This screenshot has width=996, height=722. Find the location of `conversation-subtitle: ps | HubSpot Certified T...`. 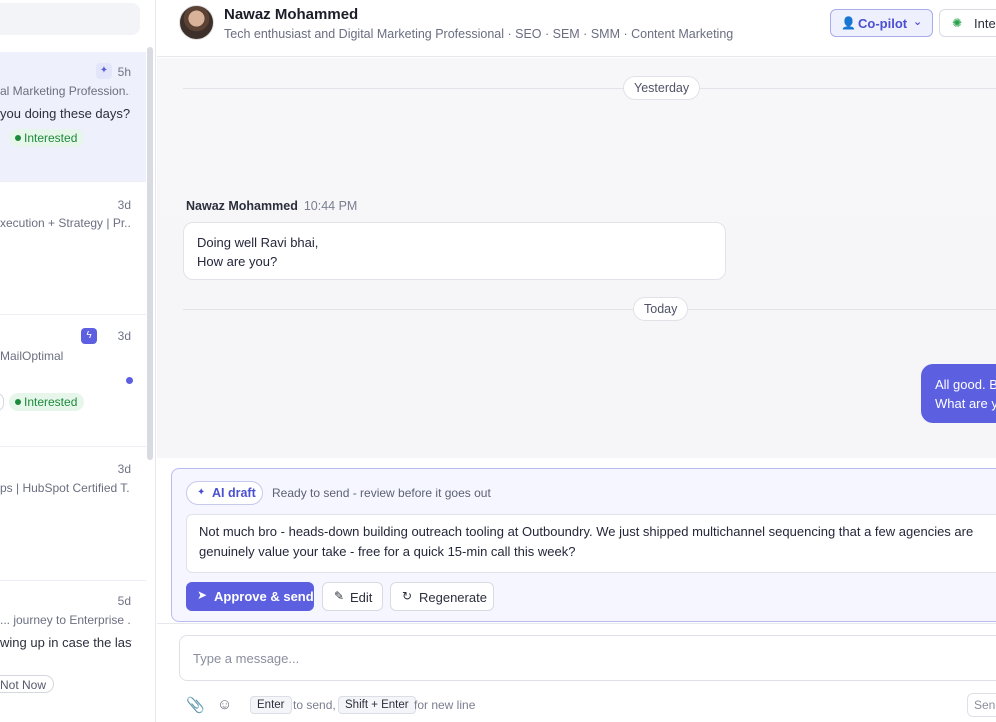

conversation-subtitle: ps | HubSpot Certified T... is located at coordinates (65, 488).